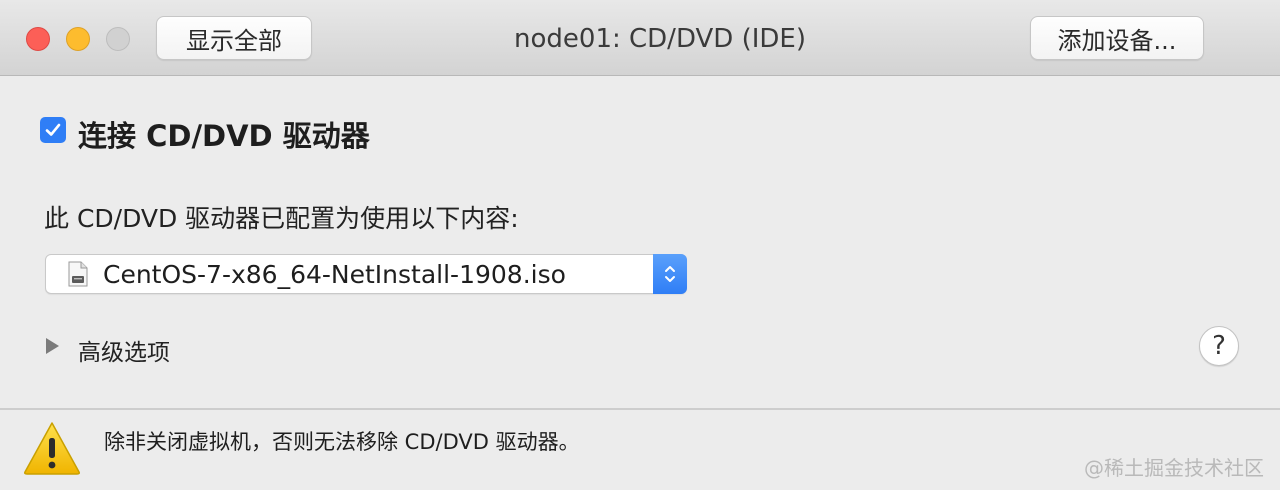 The height and width of the screenshot is (490, 1280). I want to click on connect-drive-checkbox, so click(53, 130).